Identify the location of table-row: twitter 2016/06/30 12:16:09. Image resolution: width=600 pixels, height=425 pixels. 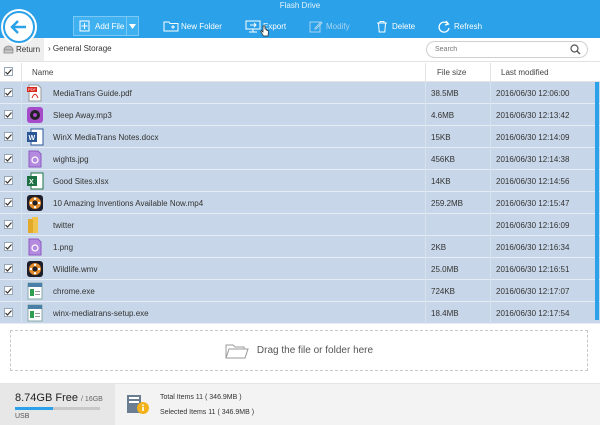
(300, 225).